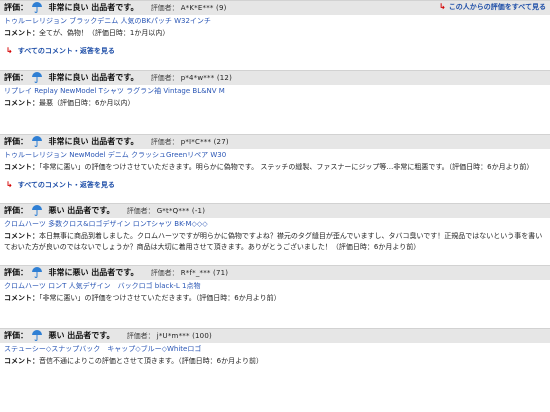 The width and height of the screenshot is (550, 412). Describe the element at coordinates (203, 8) in the screenshot. I see `reviewer-id: A*K*E*** (9)` at that location.